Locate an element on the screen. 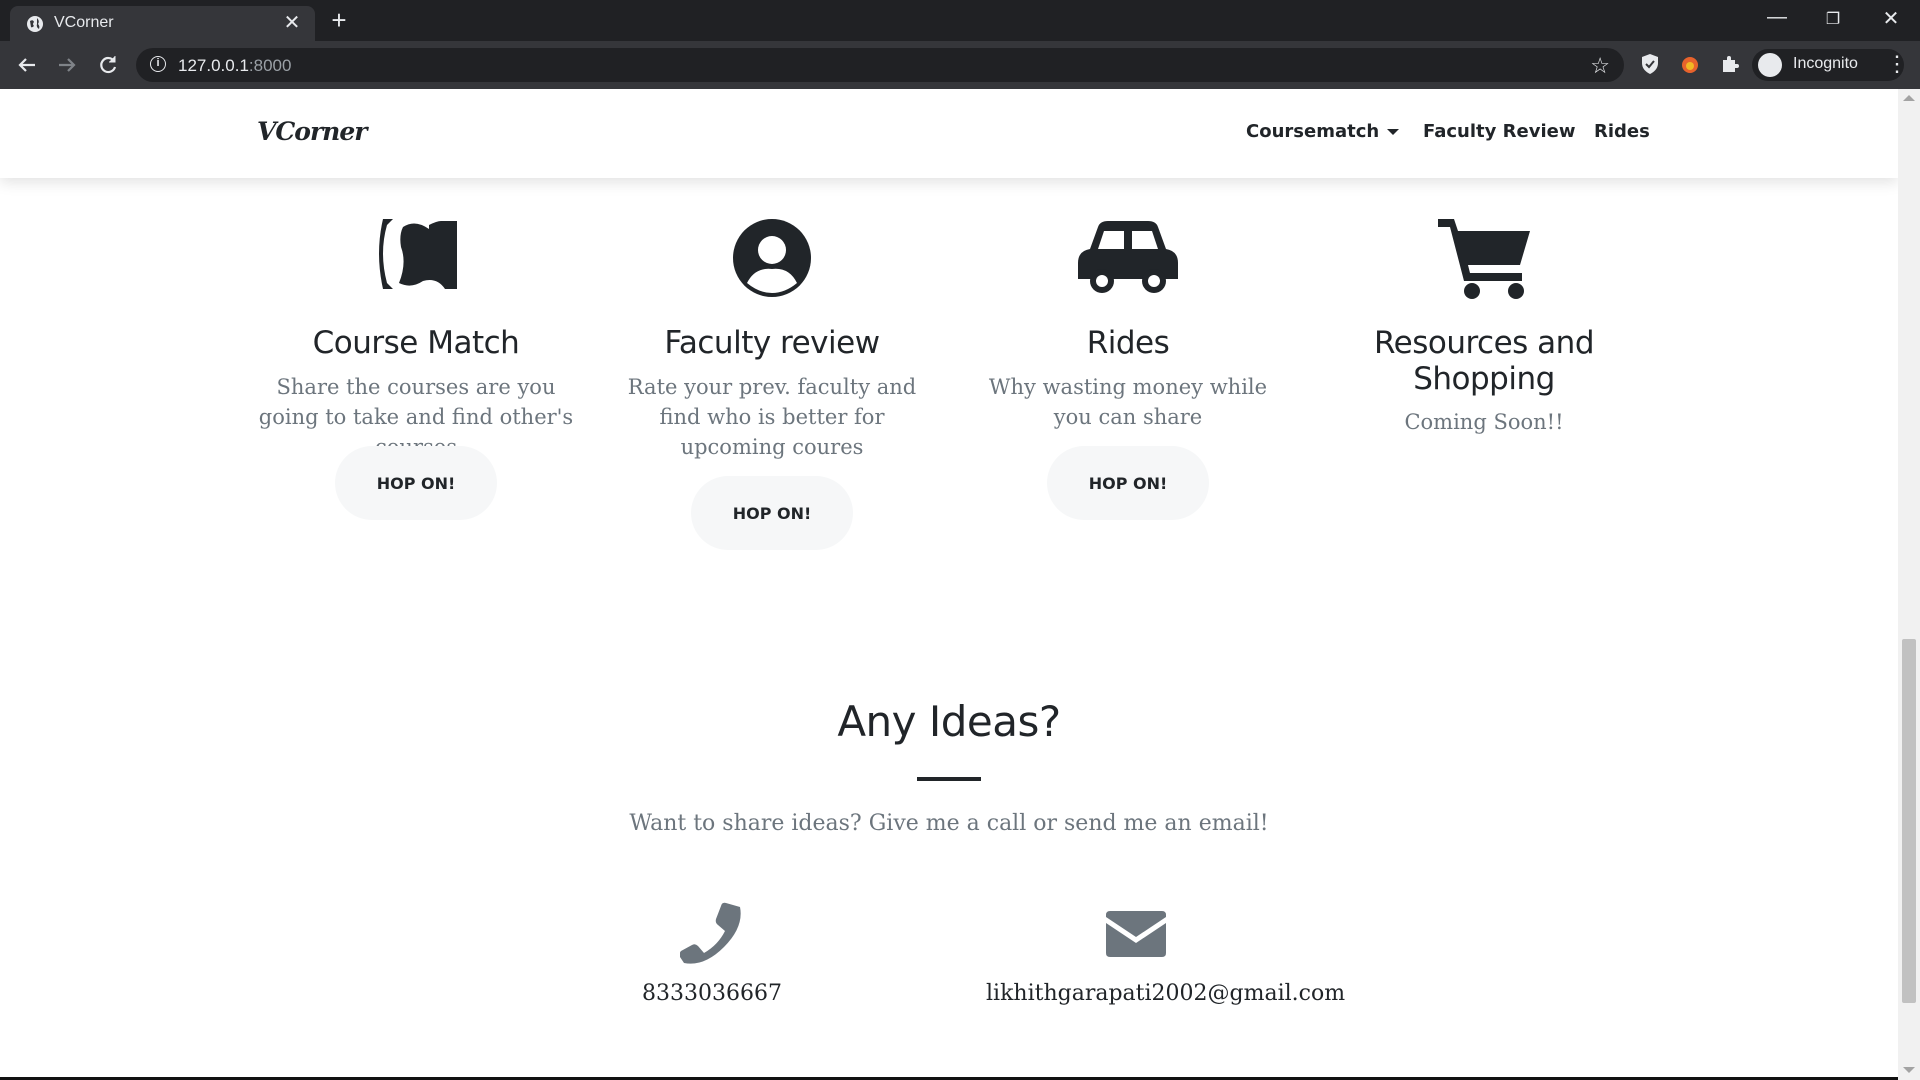 The width and height of the screenshot is (1920, 1080). hop-on-rides-button: HOP ON! is located at coordinates (1128, 483).